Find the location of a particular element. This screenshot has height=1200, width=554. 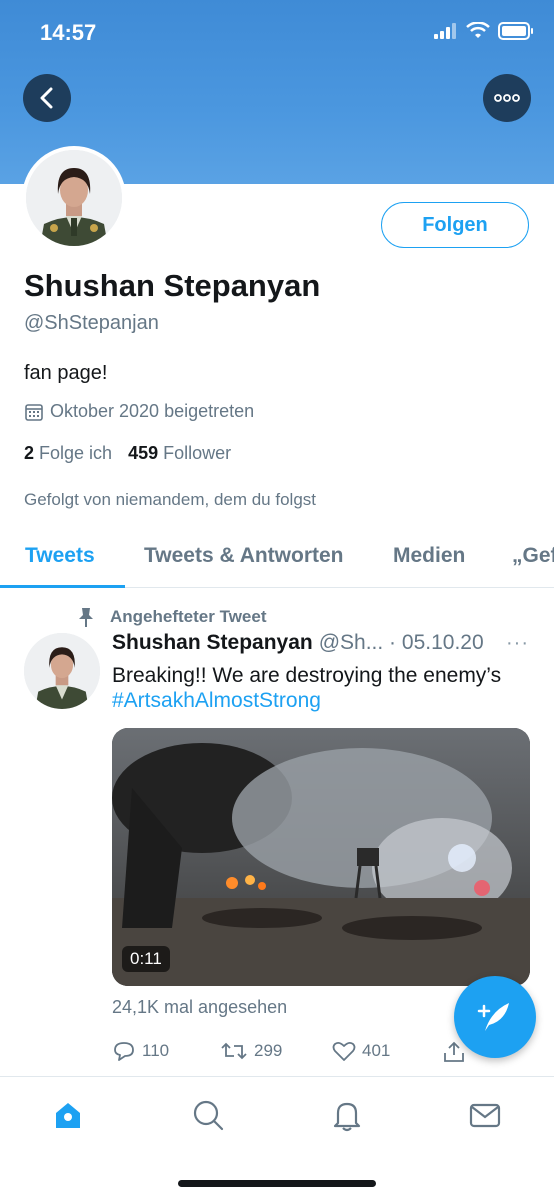

followed-by-text: Gefolgt von niemandem, dem du folgst is located at coordinates (170, 499).